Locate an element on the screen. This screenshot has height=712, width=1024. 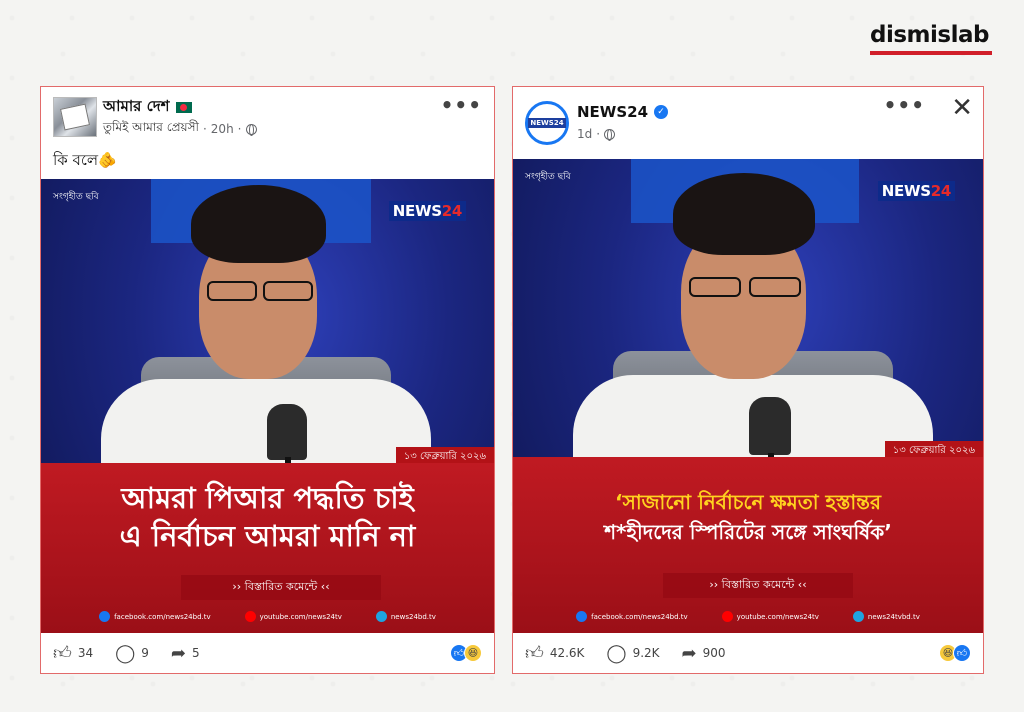
reactions: 😆 👍︎ is located at coordinates (955, 653).